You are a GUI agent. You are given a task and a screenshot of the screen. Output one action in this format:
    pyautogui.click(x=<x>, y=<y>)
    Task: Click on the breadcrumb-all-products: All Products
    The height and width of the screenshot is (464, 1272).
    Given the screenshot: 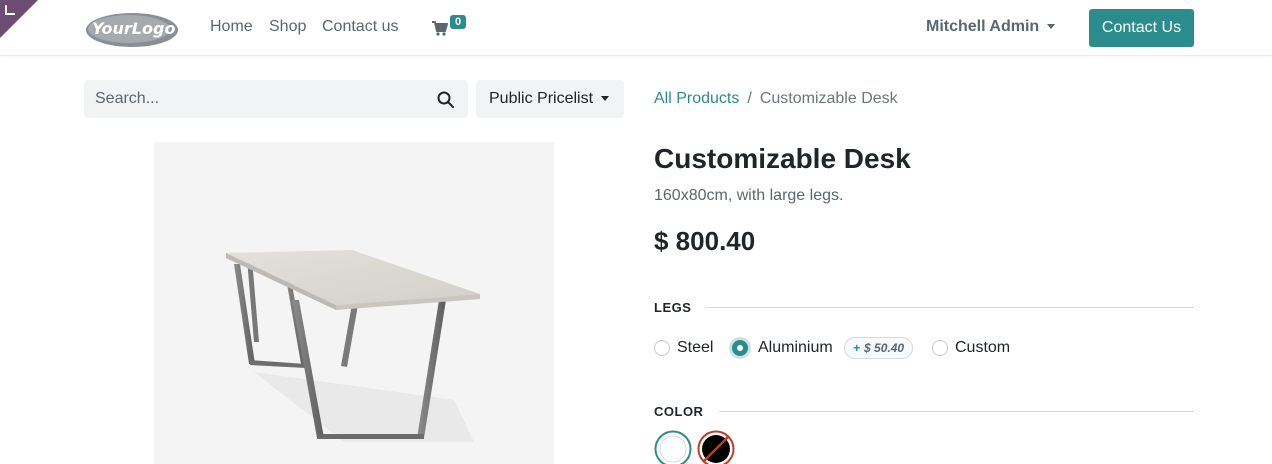 What is the action you would take?
    pyautogui.click(x=696, y=98)
    